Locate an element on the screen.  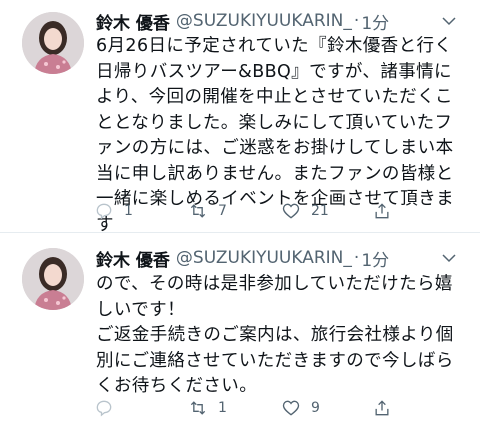
reply-count: 1 is located at coordinates (128, 211).